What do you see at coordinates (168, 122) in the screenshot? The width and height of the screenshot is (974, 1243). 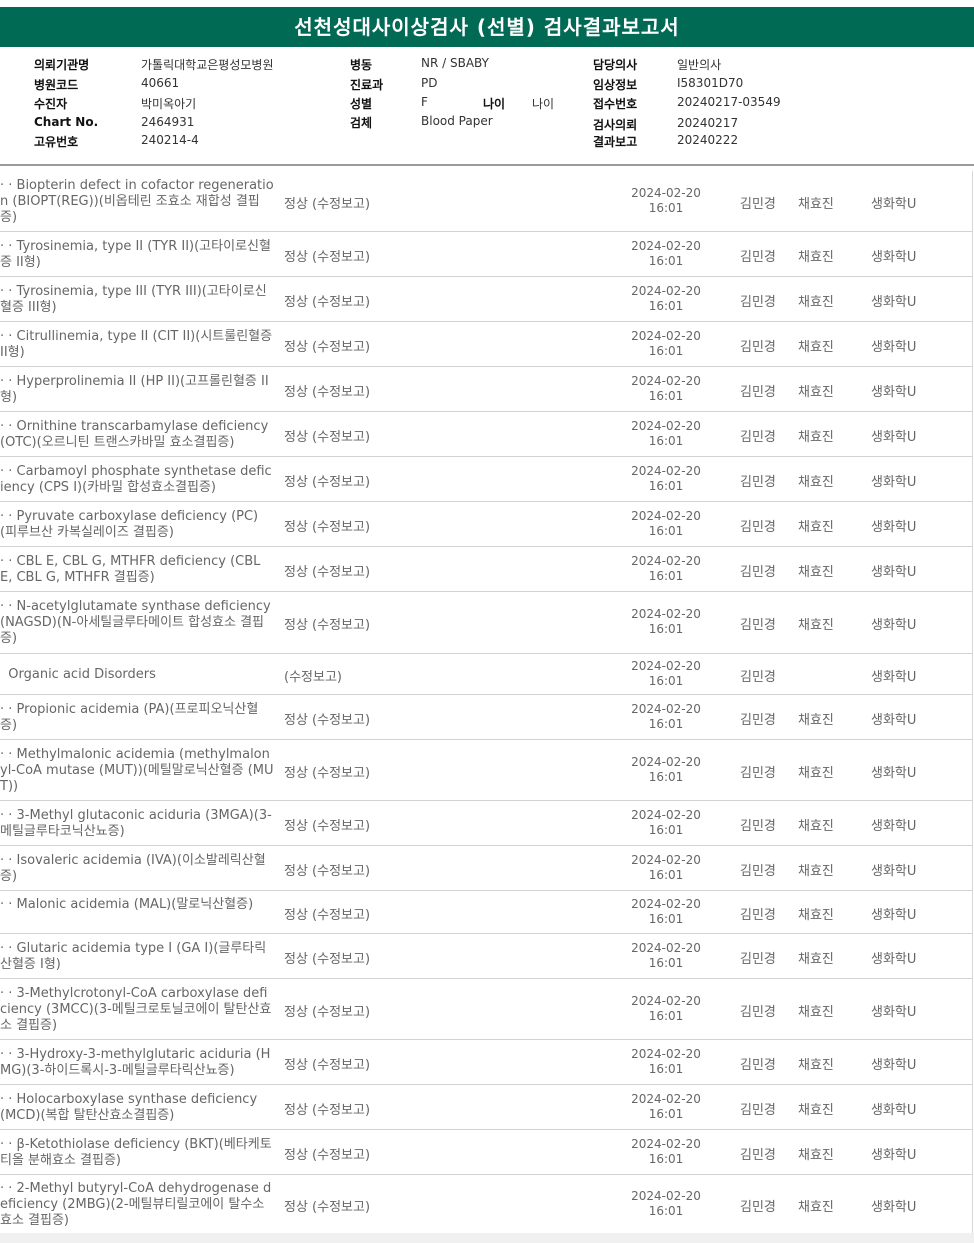 I see `value-chart-no: 2464931` at bounding box center [168, 122].